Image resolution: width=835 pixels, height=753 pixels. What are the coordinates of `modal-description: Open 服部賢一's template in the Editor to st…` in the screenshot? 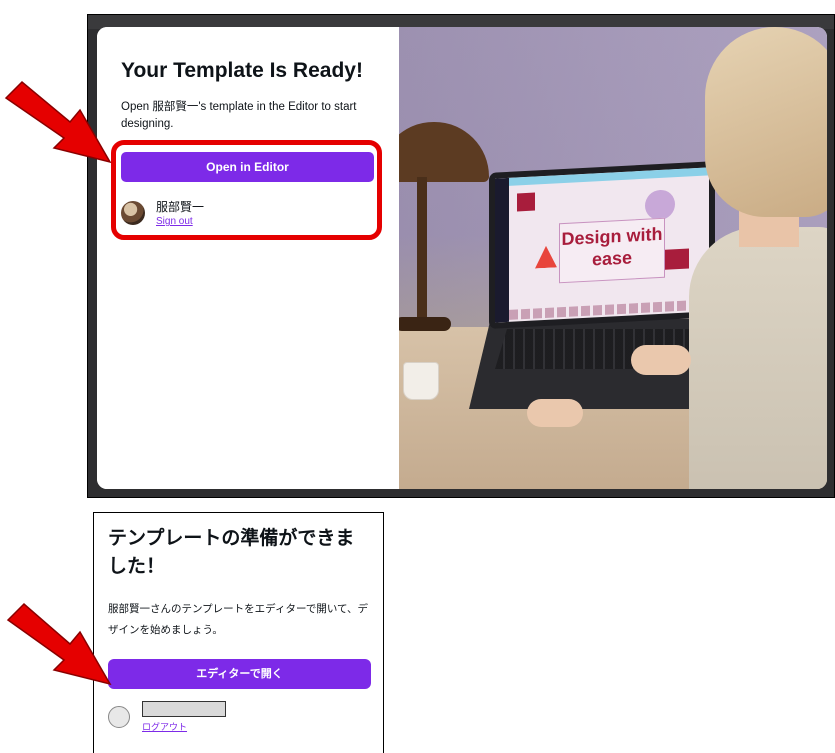 It's located at (239, 115).